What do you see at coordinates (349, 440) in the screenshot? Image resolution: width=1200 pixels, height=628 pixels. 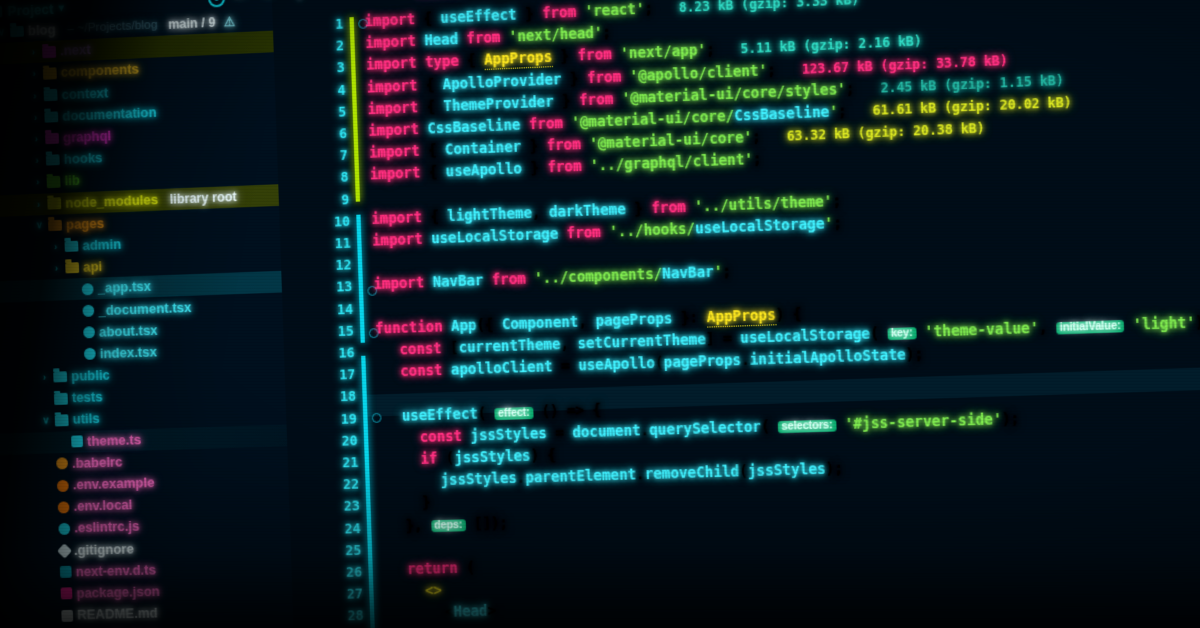 I see `line-number: 20` at bounding box center [349, 440].